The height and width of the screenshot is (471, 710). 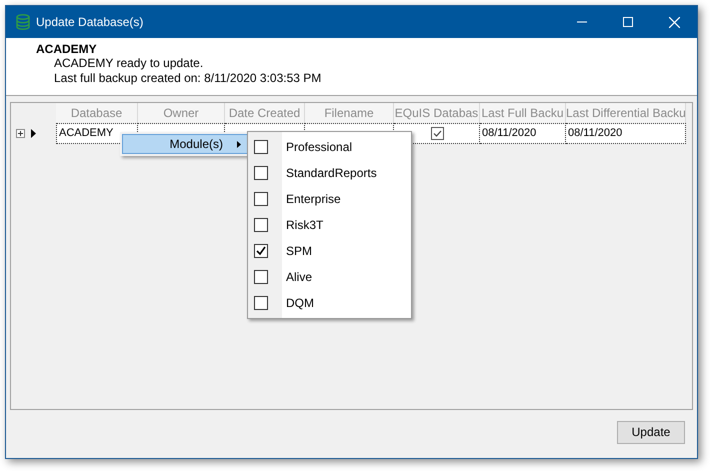 What do you see at coordinates (90, 22) in the screenshot?
I see `window-title: Update Database(s)` at bounding box center [90, 22].